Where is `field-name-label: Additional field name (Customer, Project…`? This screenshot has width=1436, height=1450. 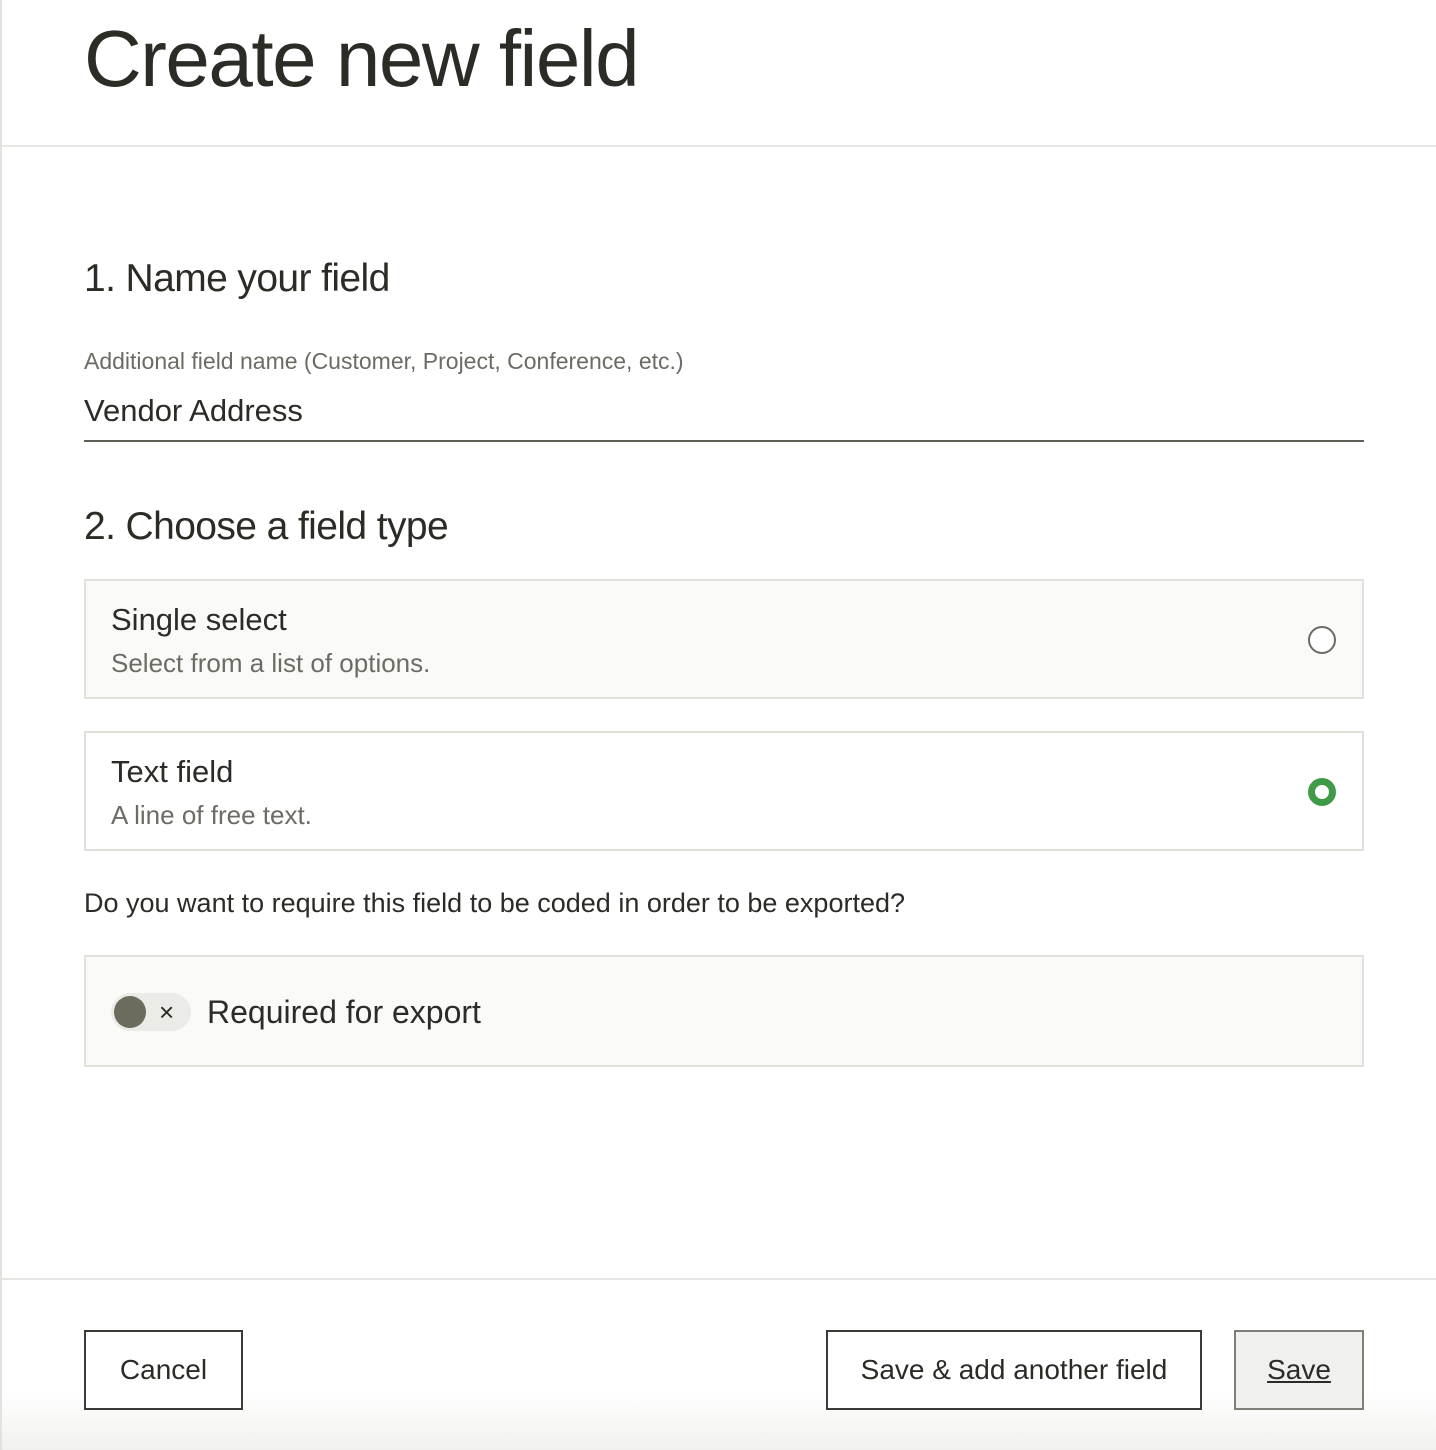
field-name-label: Additional field name (Customer, Project… is located at coordinates (384, 361).